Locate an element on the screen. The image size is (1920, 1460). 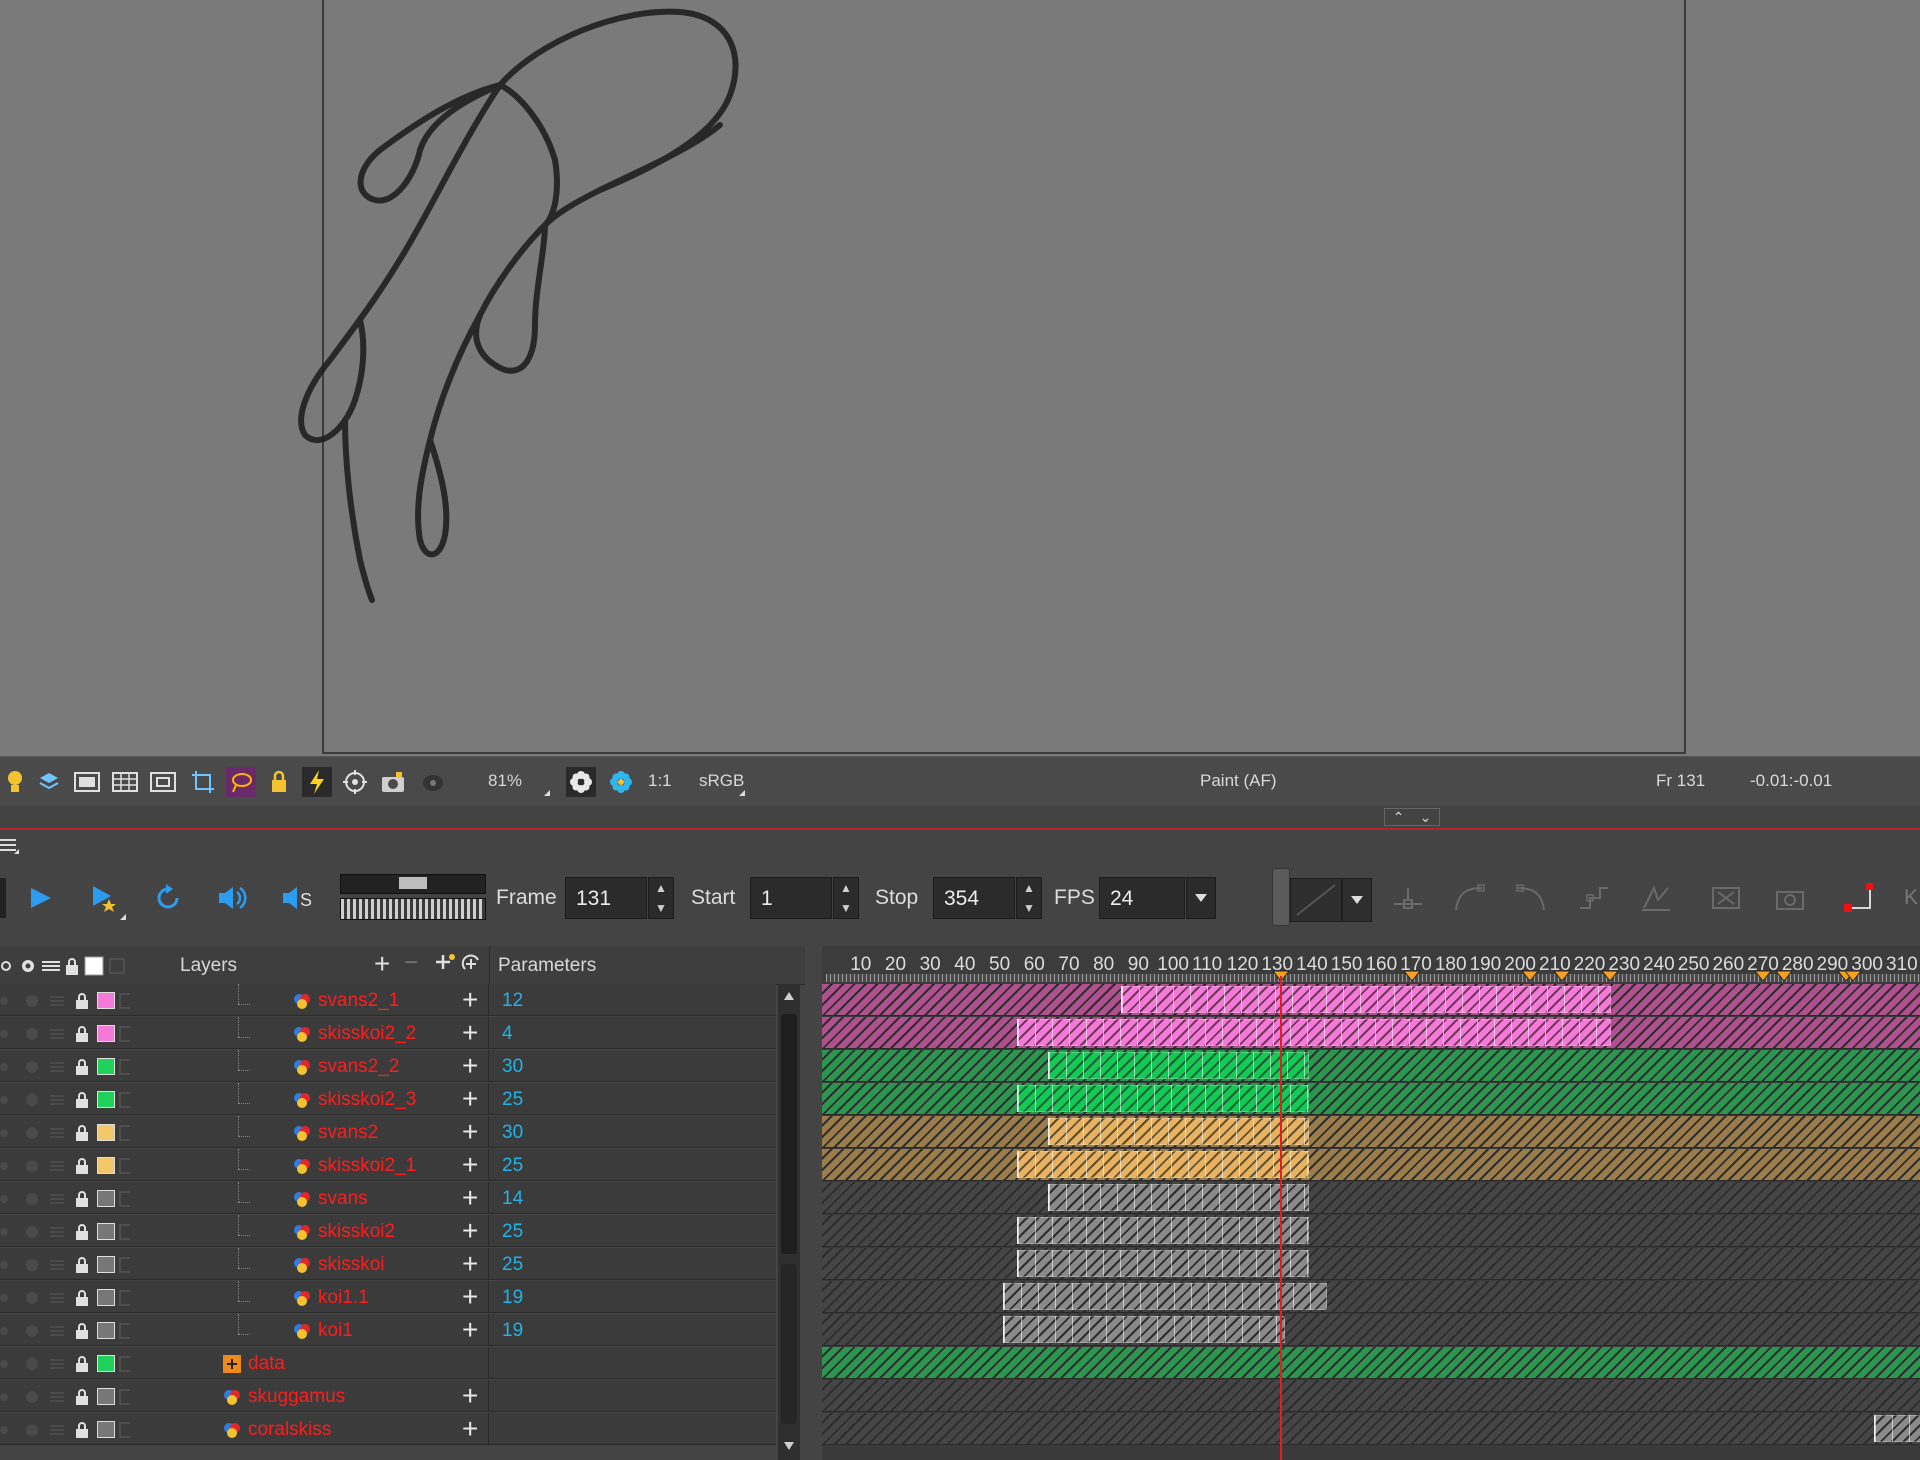
stop-field: 354 is located at coordinates (974, 898).